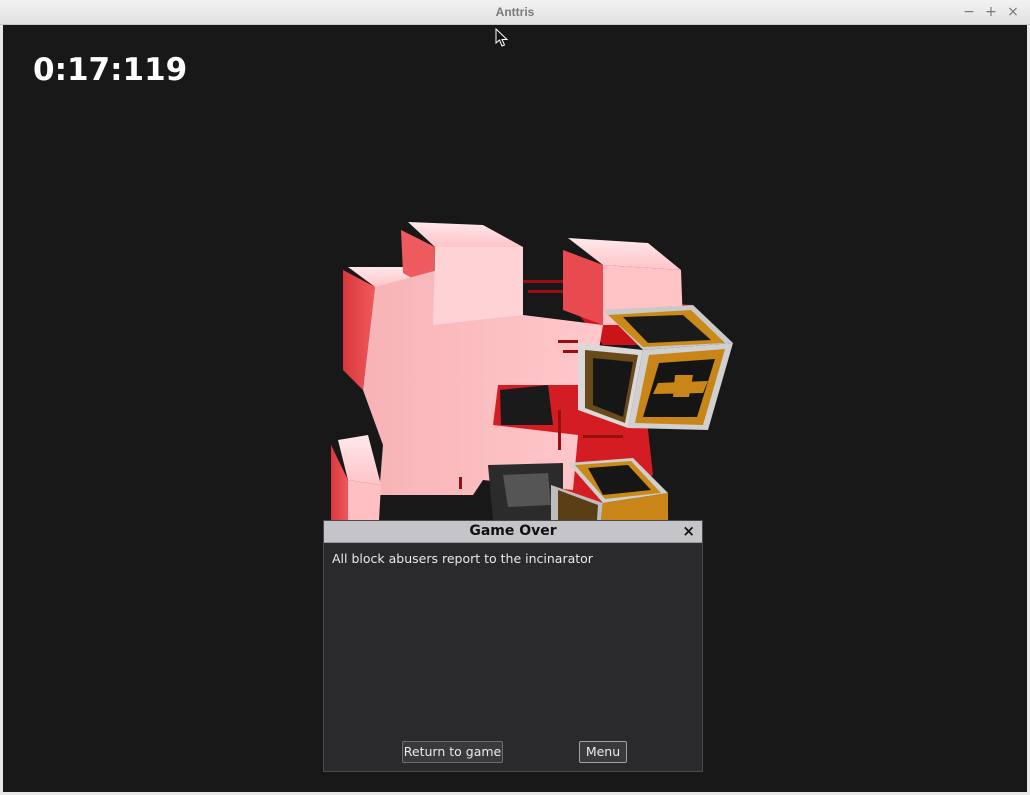 The image size is (1030, 795). Describe the element at coordinates (603, 752) in the screenshot. I see `menu-button: Menu` at that location.